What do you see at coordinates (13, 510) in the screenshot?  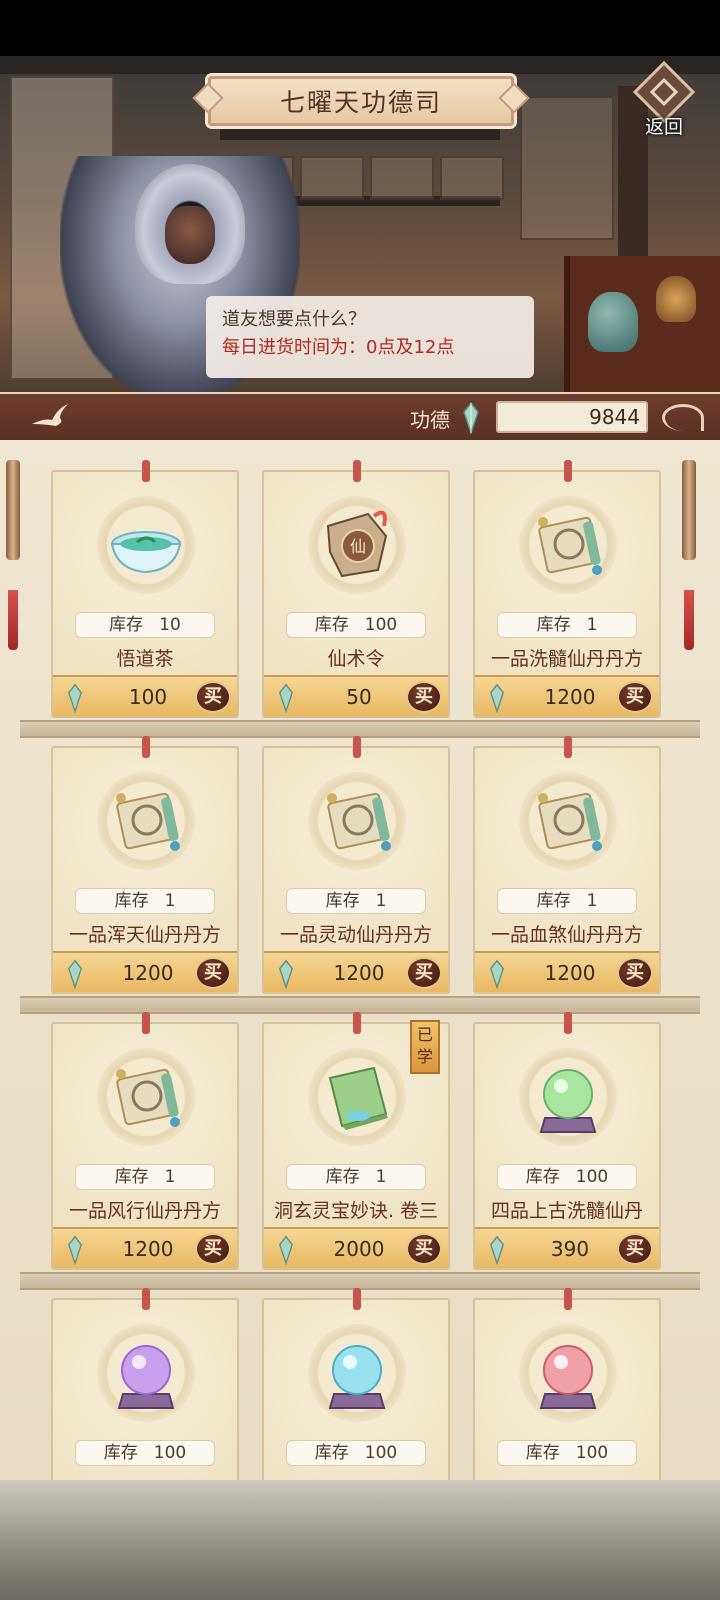 I see `scroll-rod-left` at bounding box center [13, 510].